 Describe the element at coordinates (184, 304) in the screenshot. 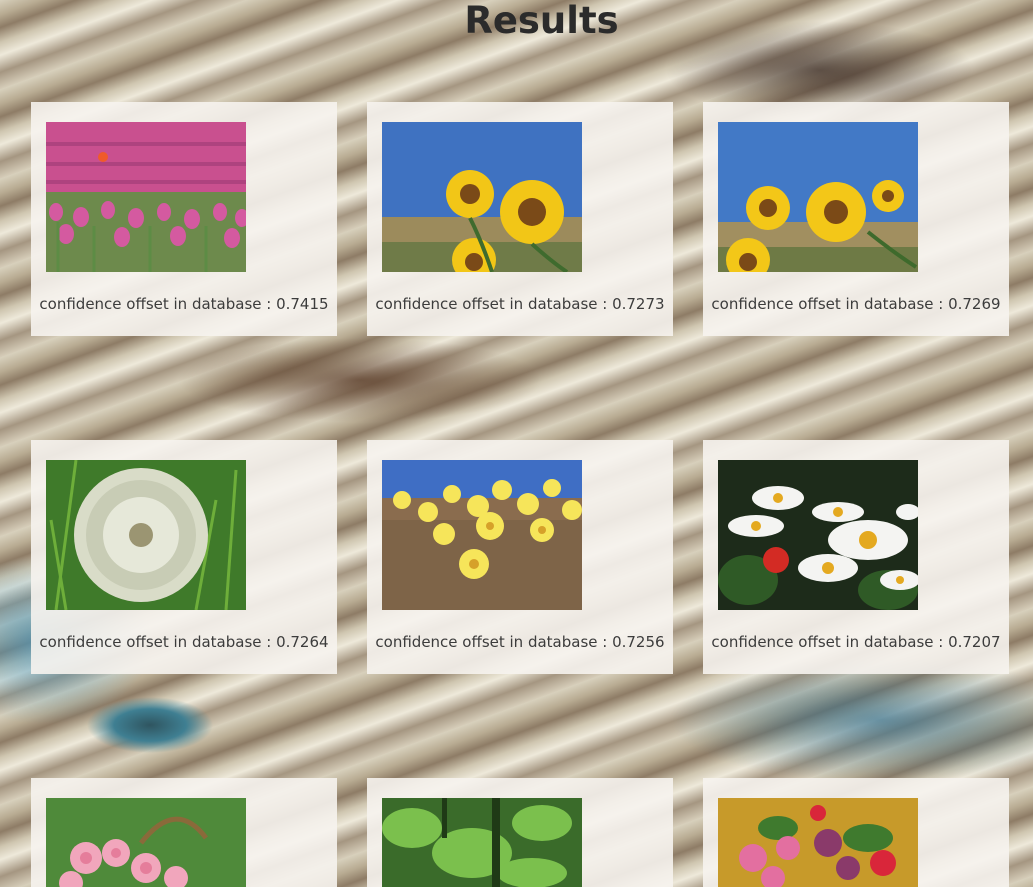

I see `confidence-caption: confidence offset in database : 0.7415` at that location.